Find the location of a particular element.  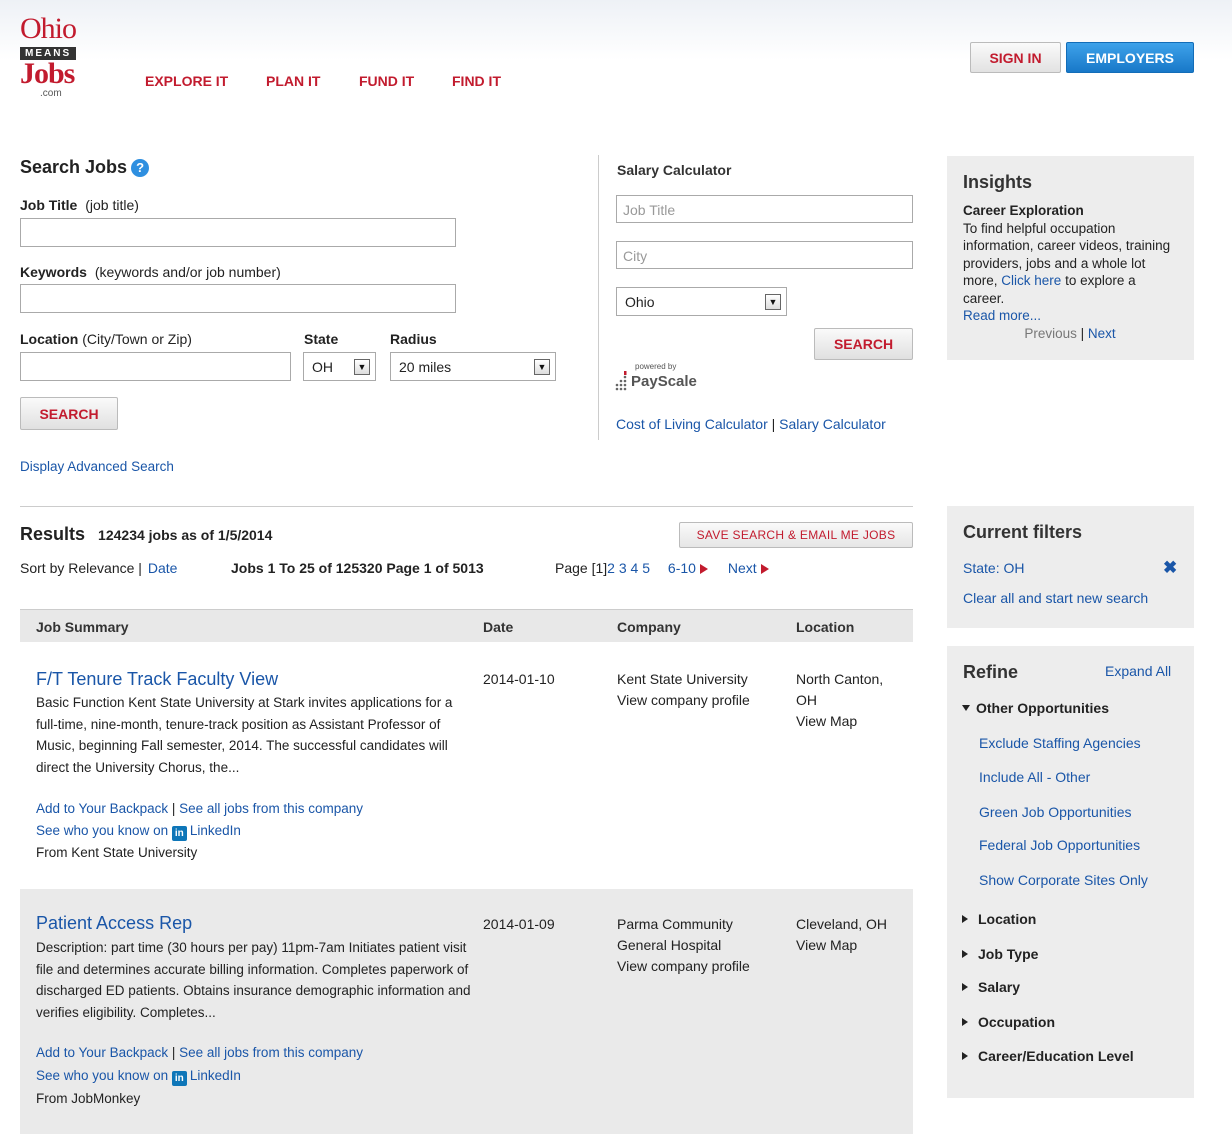

dropdown-arrow-icon: ▼ is located at coordinates (773, 302).